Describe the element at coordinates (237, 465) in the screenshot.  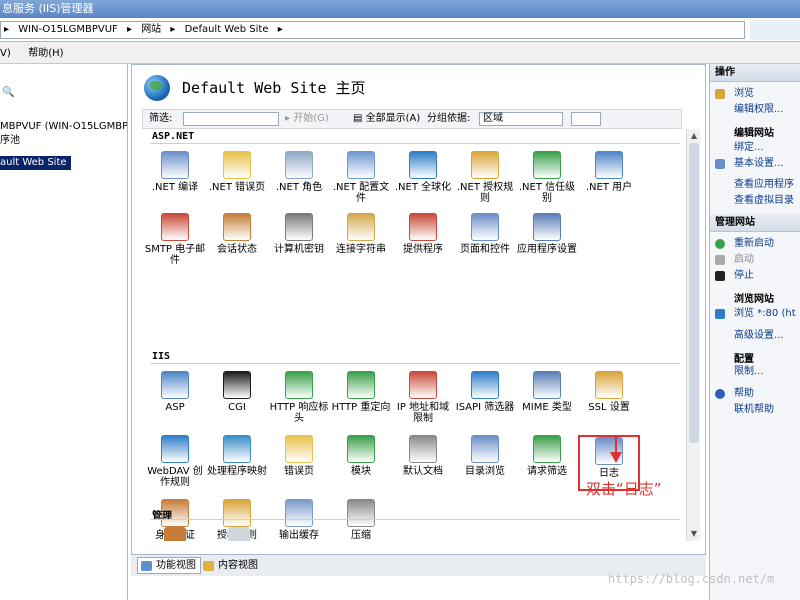
I see `feature-handler-mappings: 处理程序映射` at that location.